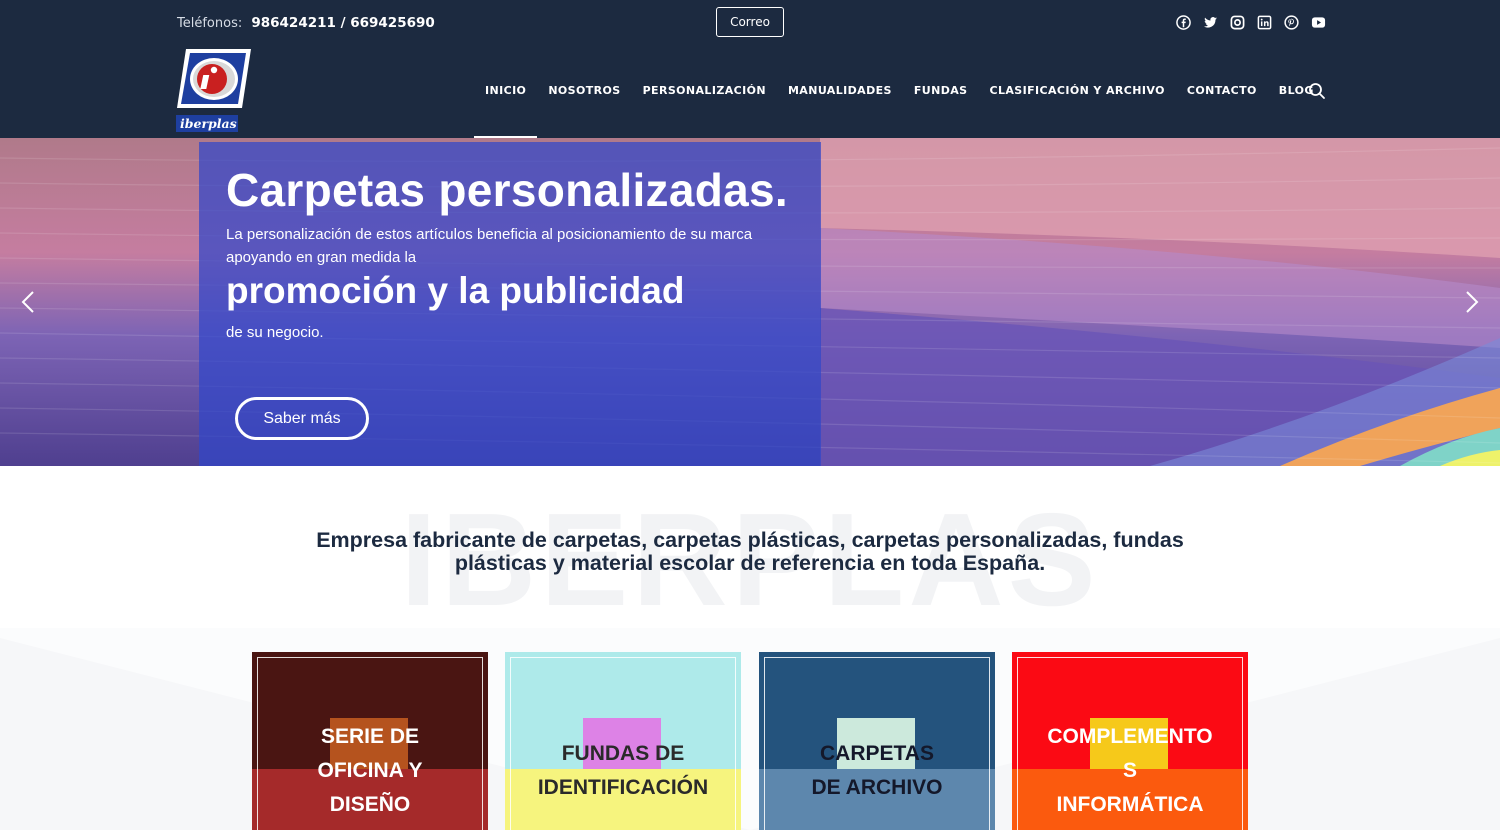 This screenshot has height=830, width=1500. I want to click on card-label: SERIE DE OFICINA Y DISEÑO, so click(370, 771).